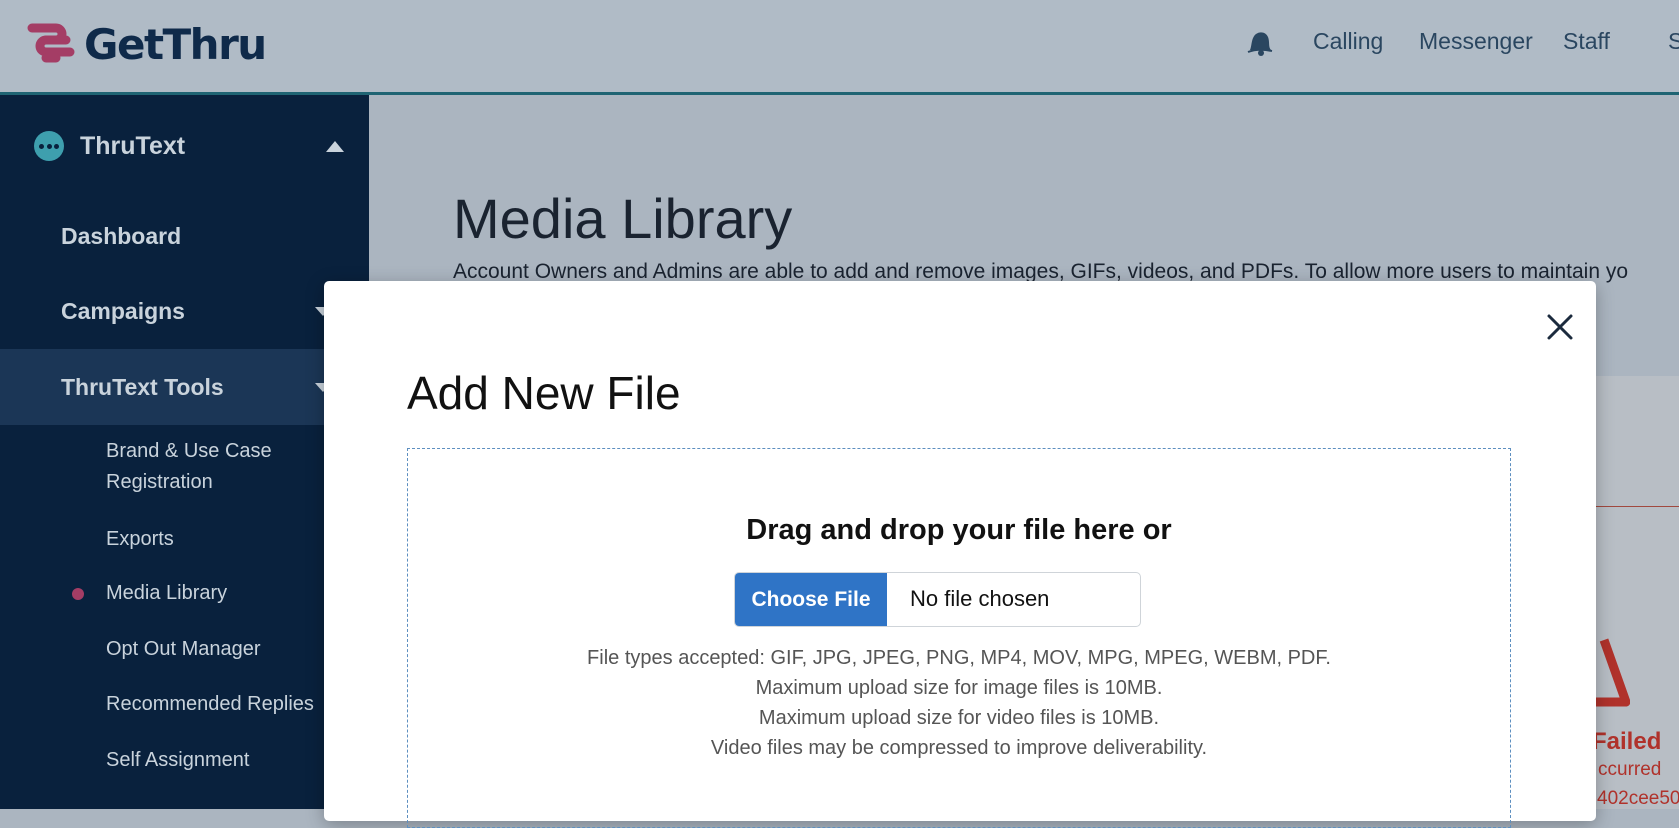 The image size is (1679, 828). I want to click on divider, so click(1634, 506).